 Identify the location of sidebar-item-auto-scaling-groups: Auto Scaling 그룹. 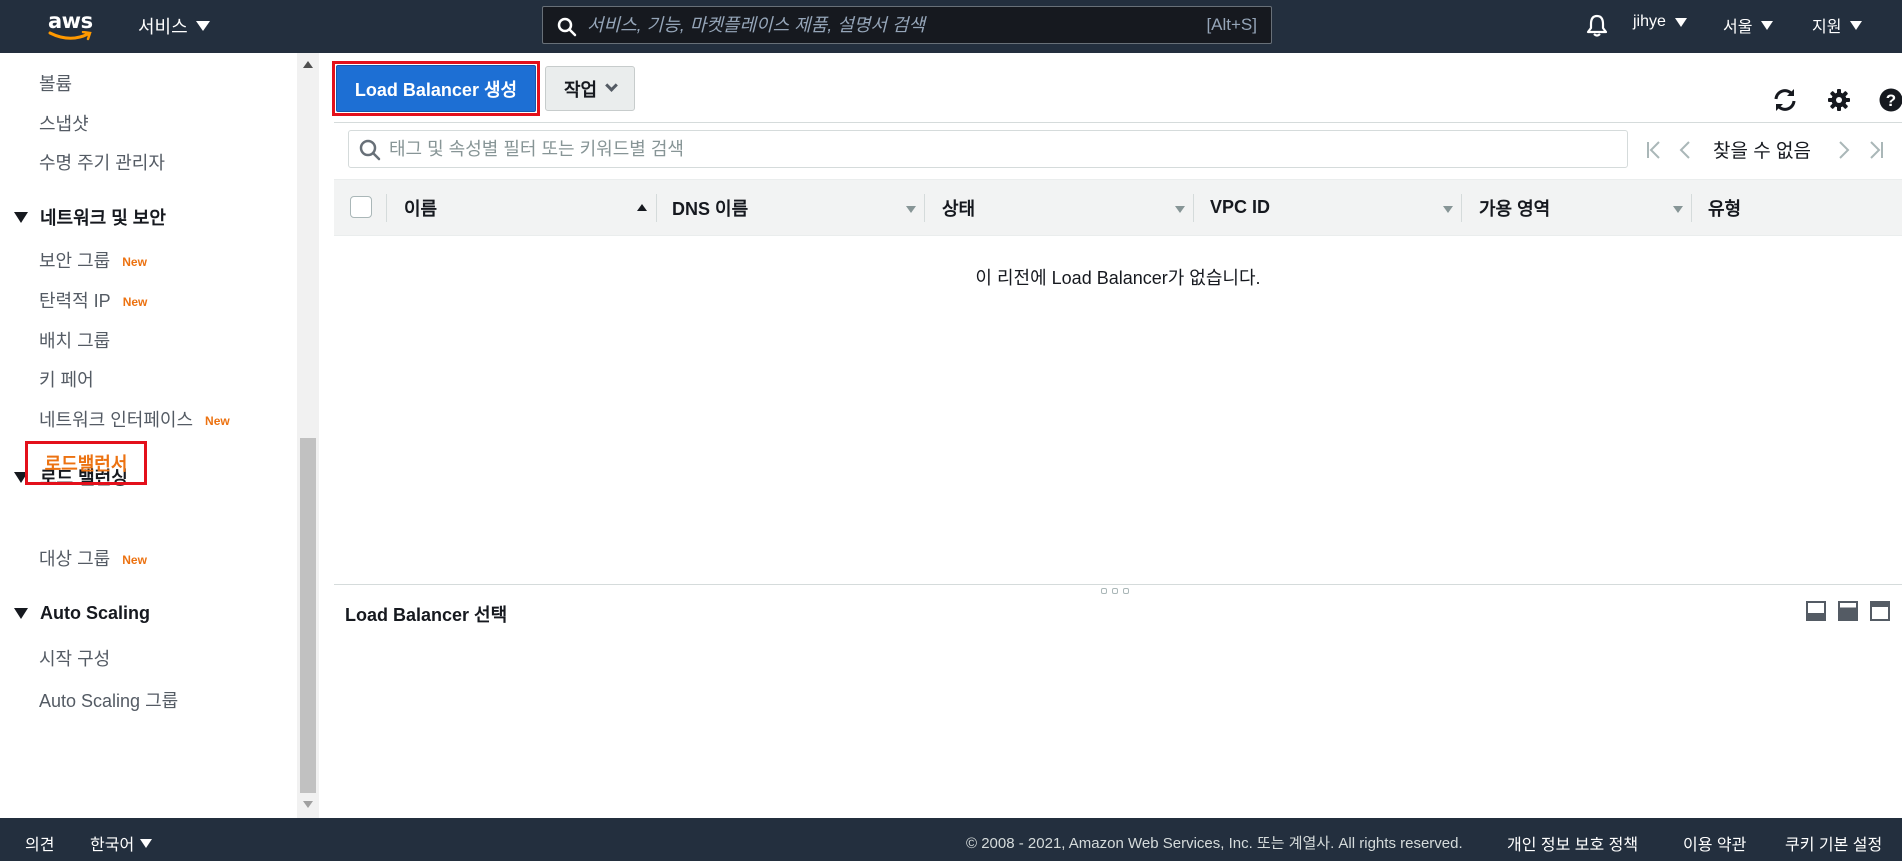
(108, 700).